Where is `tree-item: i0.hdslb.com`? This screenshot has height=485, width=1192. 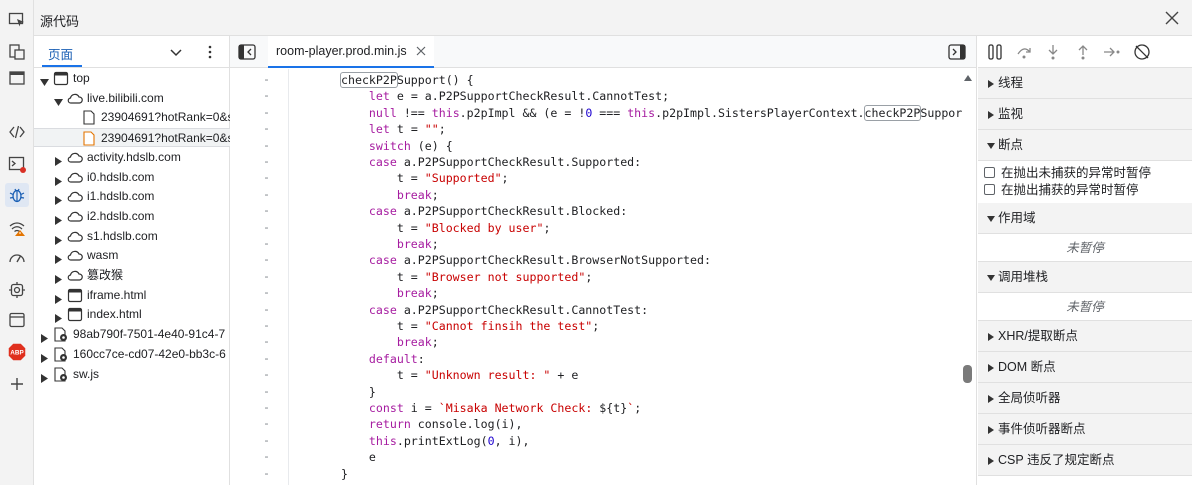
tree-item: i0.hdslb.com is located at coordinates (132, 177).